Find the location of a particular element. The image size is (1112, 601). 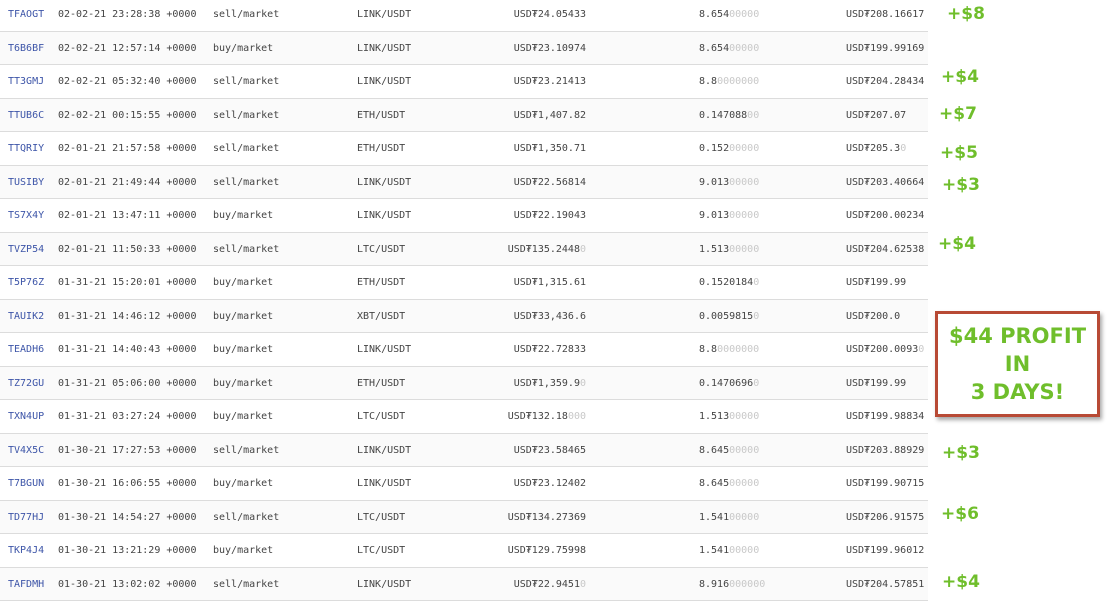

trade-pair: ETH/USDT is located at coordinates (381, 115).